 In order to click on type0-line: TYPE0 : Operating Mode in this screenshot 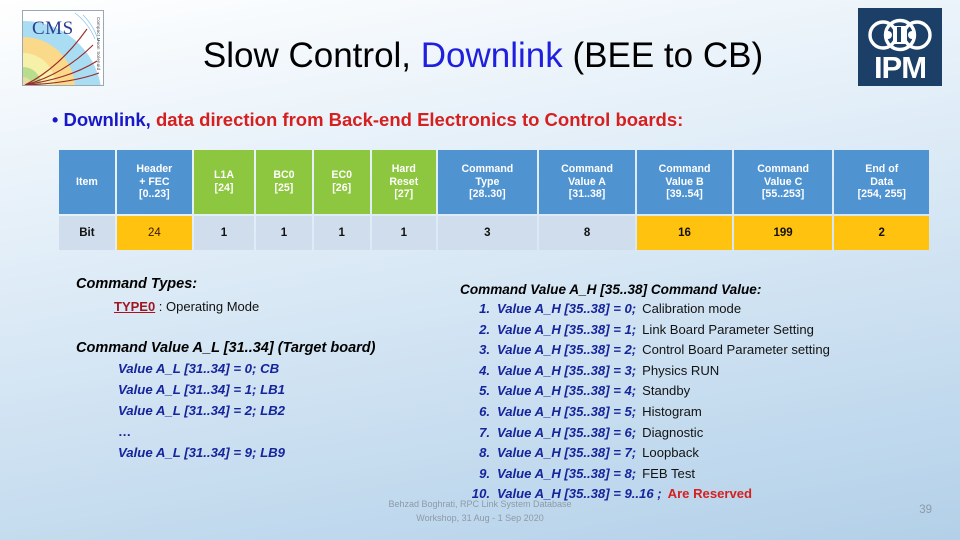, I will do `click(295, 306)`.